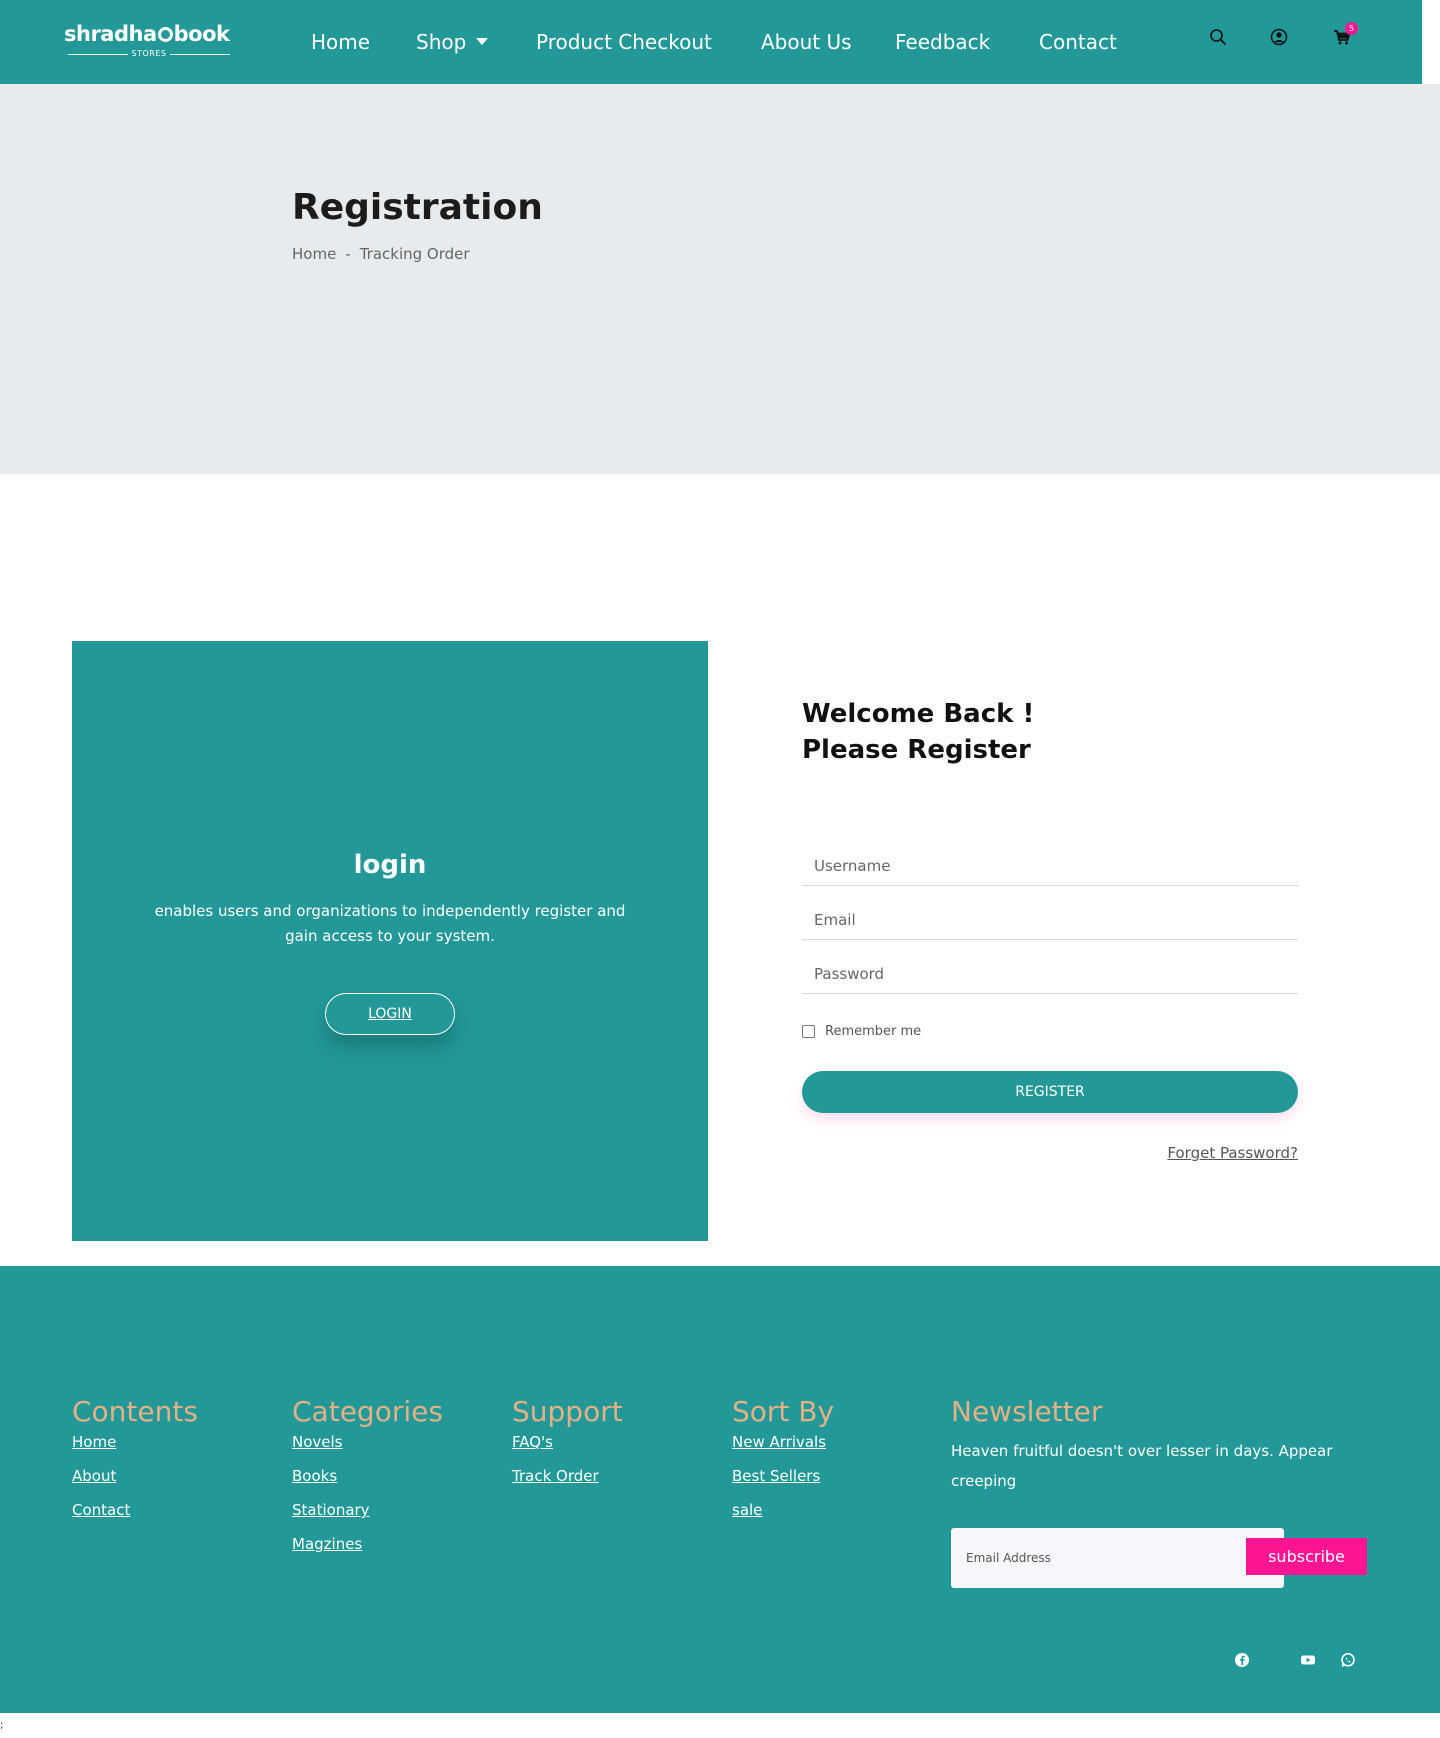  What do you see at coordinates (1078, 42) in the screenshot?
I see `nav-contact: Contact` at bounding box center [1078, 42].